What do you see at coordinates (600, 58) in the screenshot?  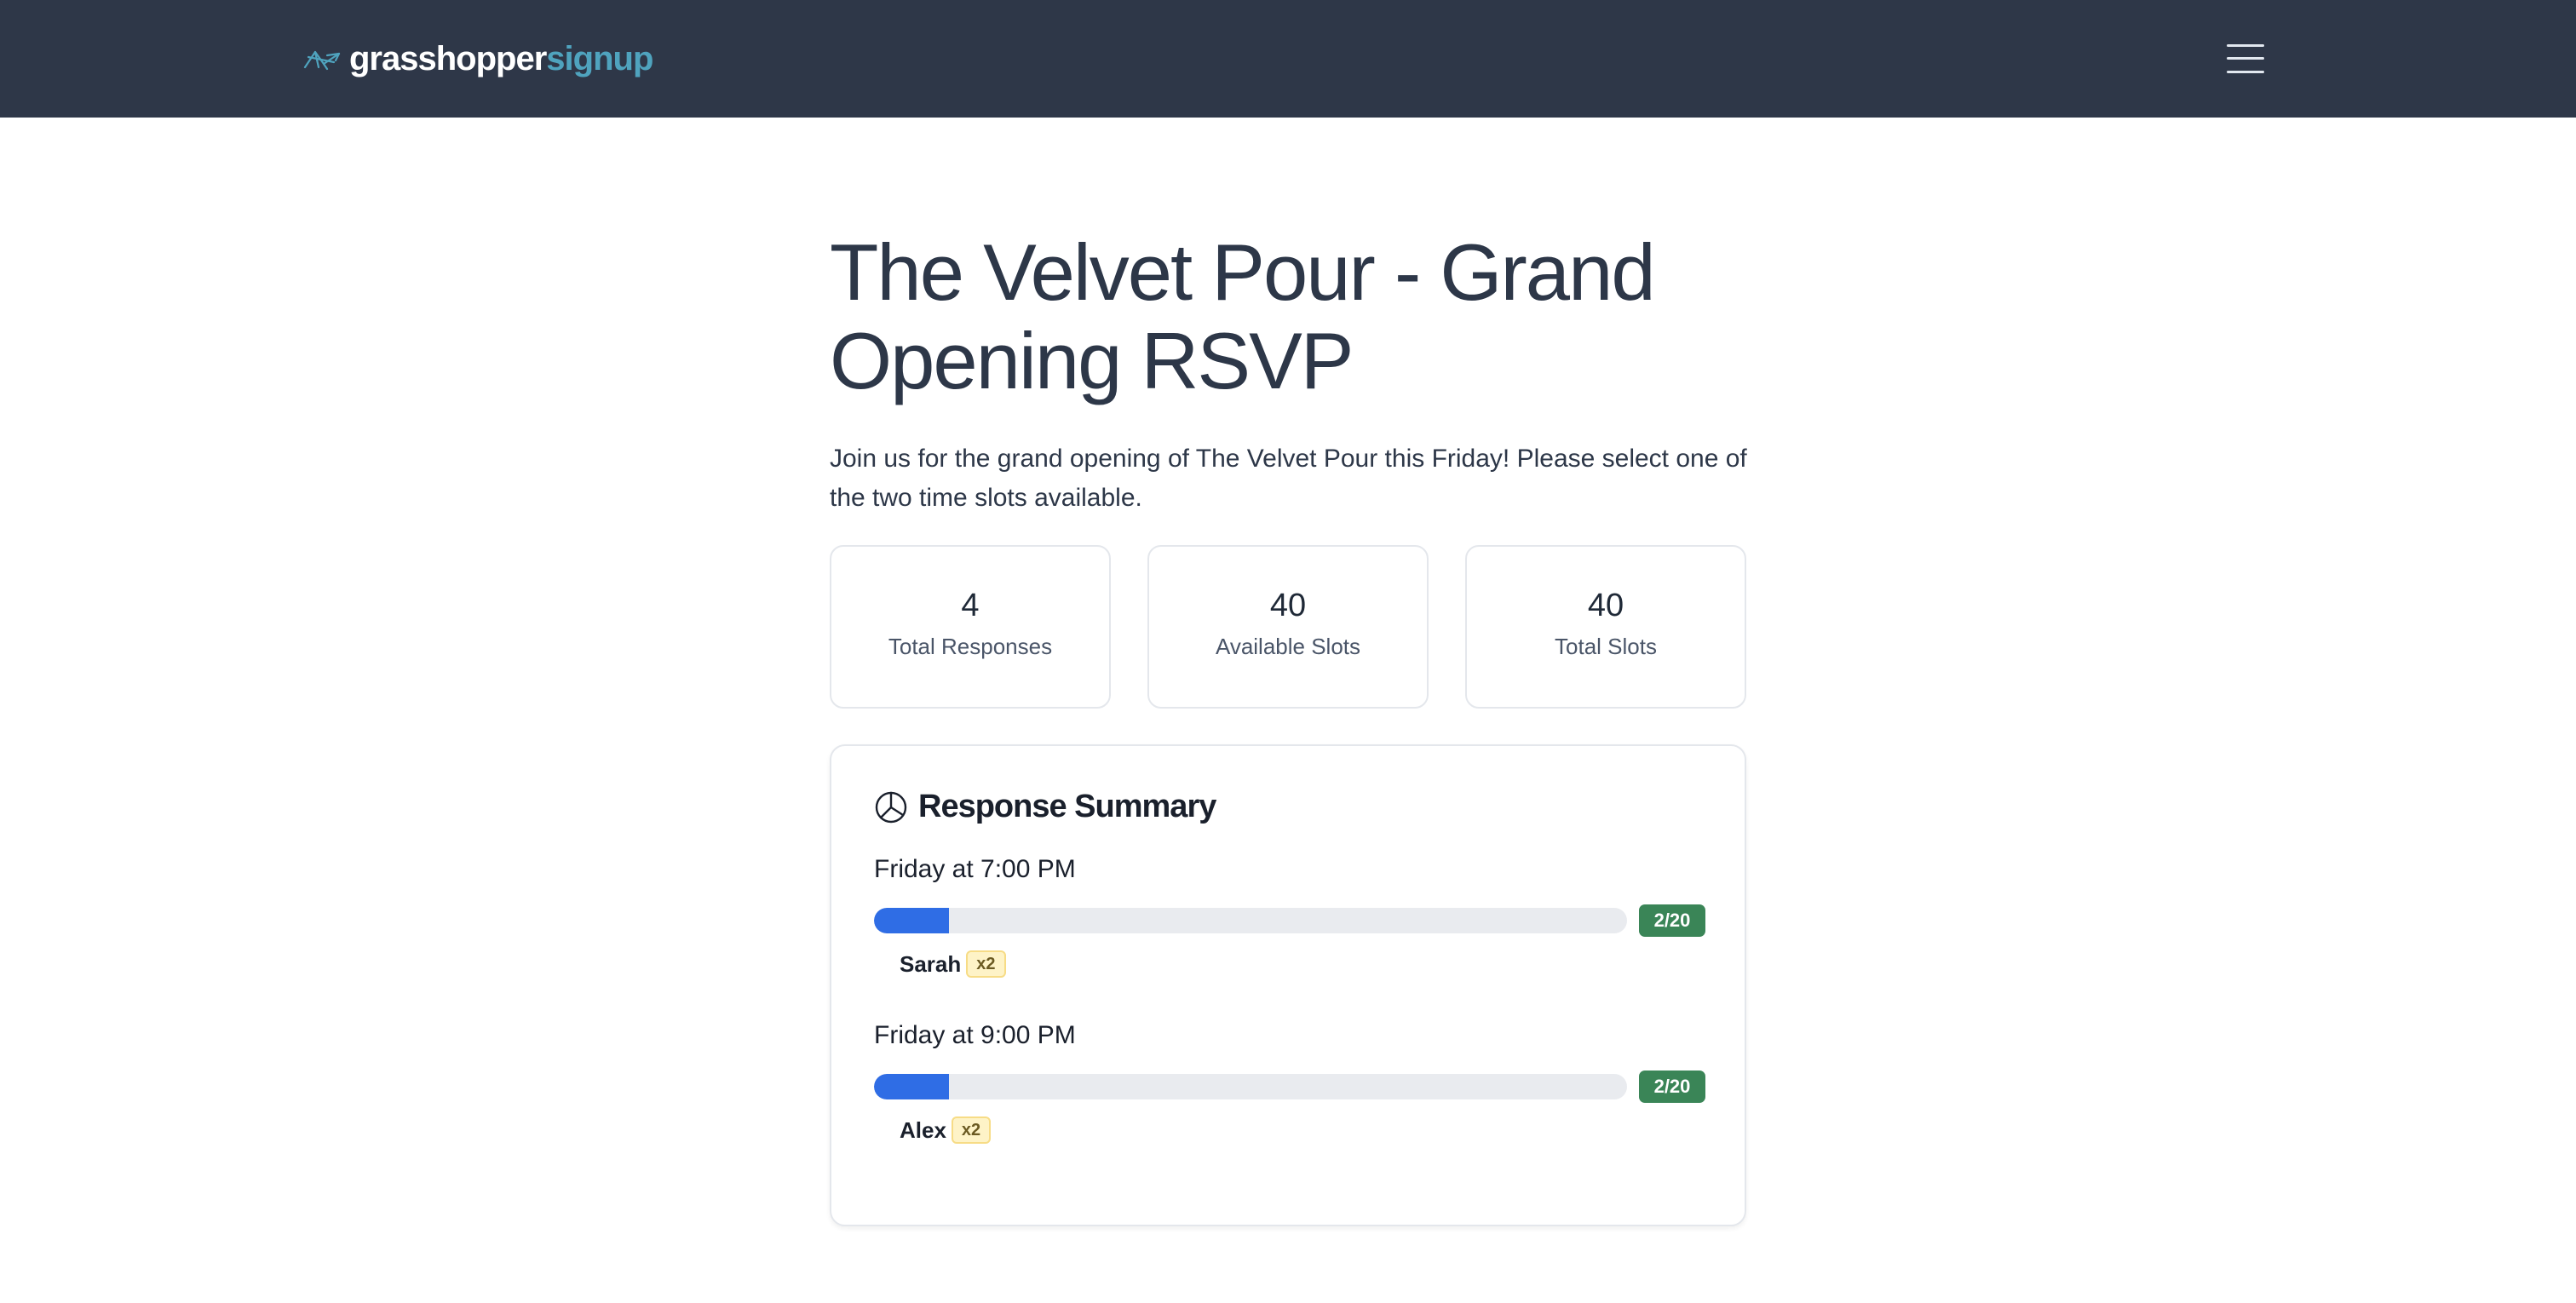 I see `logo-wordmark-accent: signup` at bounding box center [600, 58].